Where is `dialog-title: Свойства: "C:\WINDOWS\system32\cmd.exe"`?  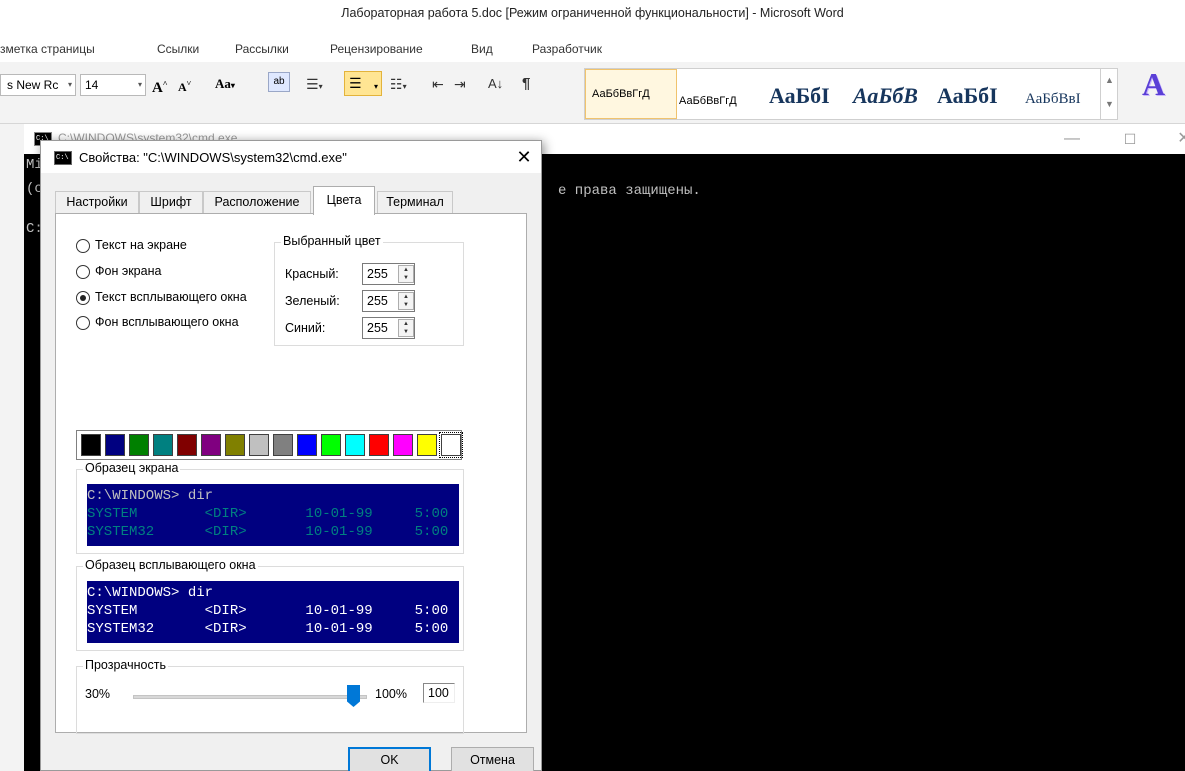 dialog-title: Свойства: "C:\WINDOWS\system32\cmd.exe" is located at coordinates (213, 157).